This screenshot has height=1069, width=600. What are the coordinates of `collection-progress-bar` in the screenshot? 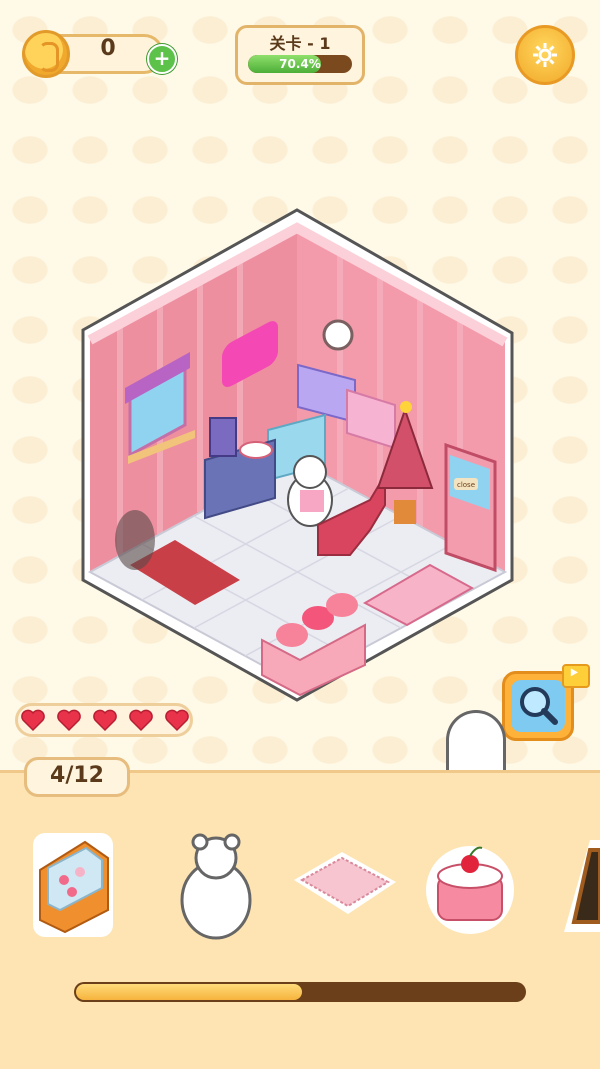 It's located at (300, 992).